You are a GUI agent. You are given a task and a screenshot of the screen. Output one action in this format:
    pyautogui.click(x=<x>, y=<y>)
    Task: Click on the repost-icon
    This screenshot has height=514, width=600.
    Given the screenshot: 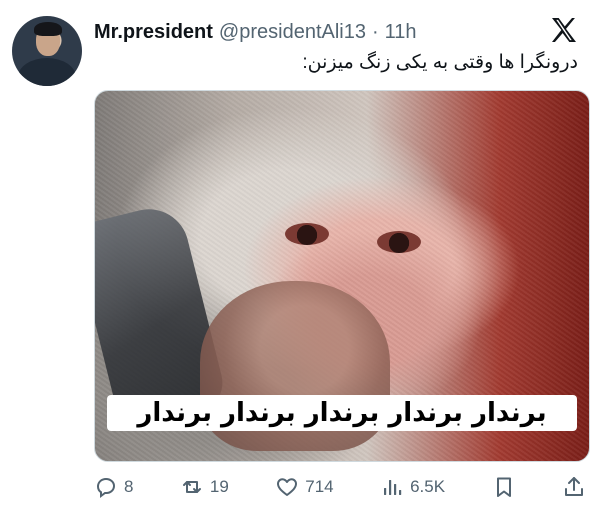 What is the action you would take?
    pyautogui.click(x=191, y=487)
    